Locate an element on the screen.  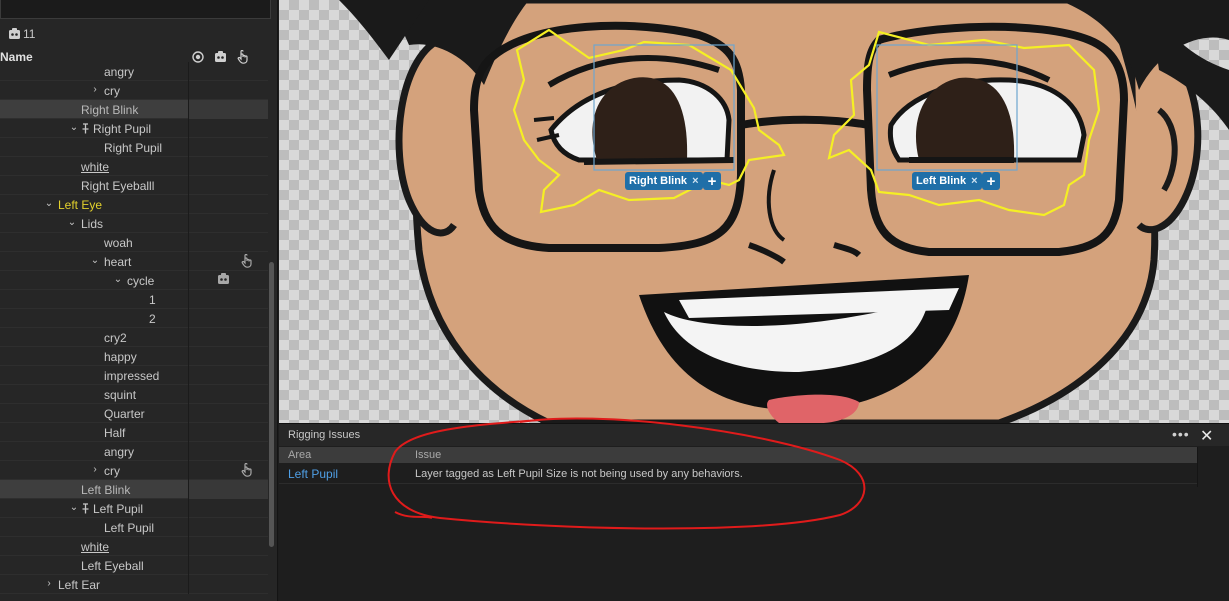
table-row: ⌄ Left Pupil is located at coordinates (134, 508).